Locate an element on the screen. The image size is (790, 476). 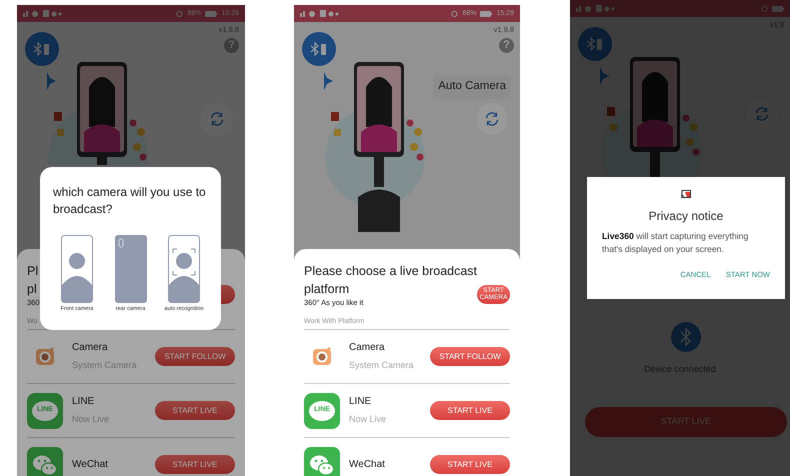
sheet-title: Pl is located at coordinates (32, 271).